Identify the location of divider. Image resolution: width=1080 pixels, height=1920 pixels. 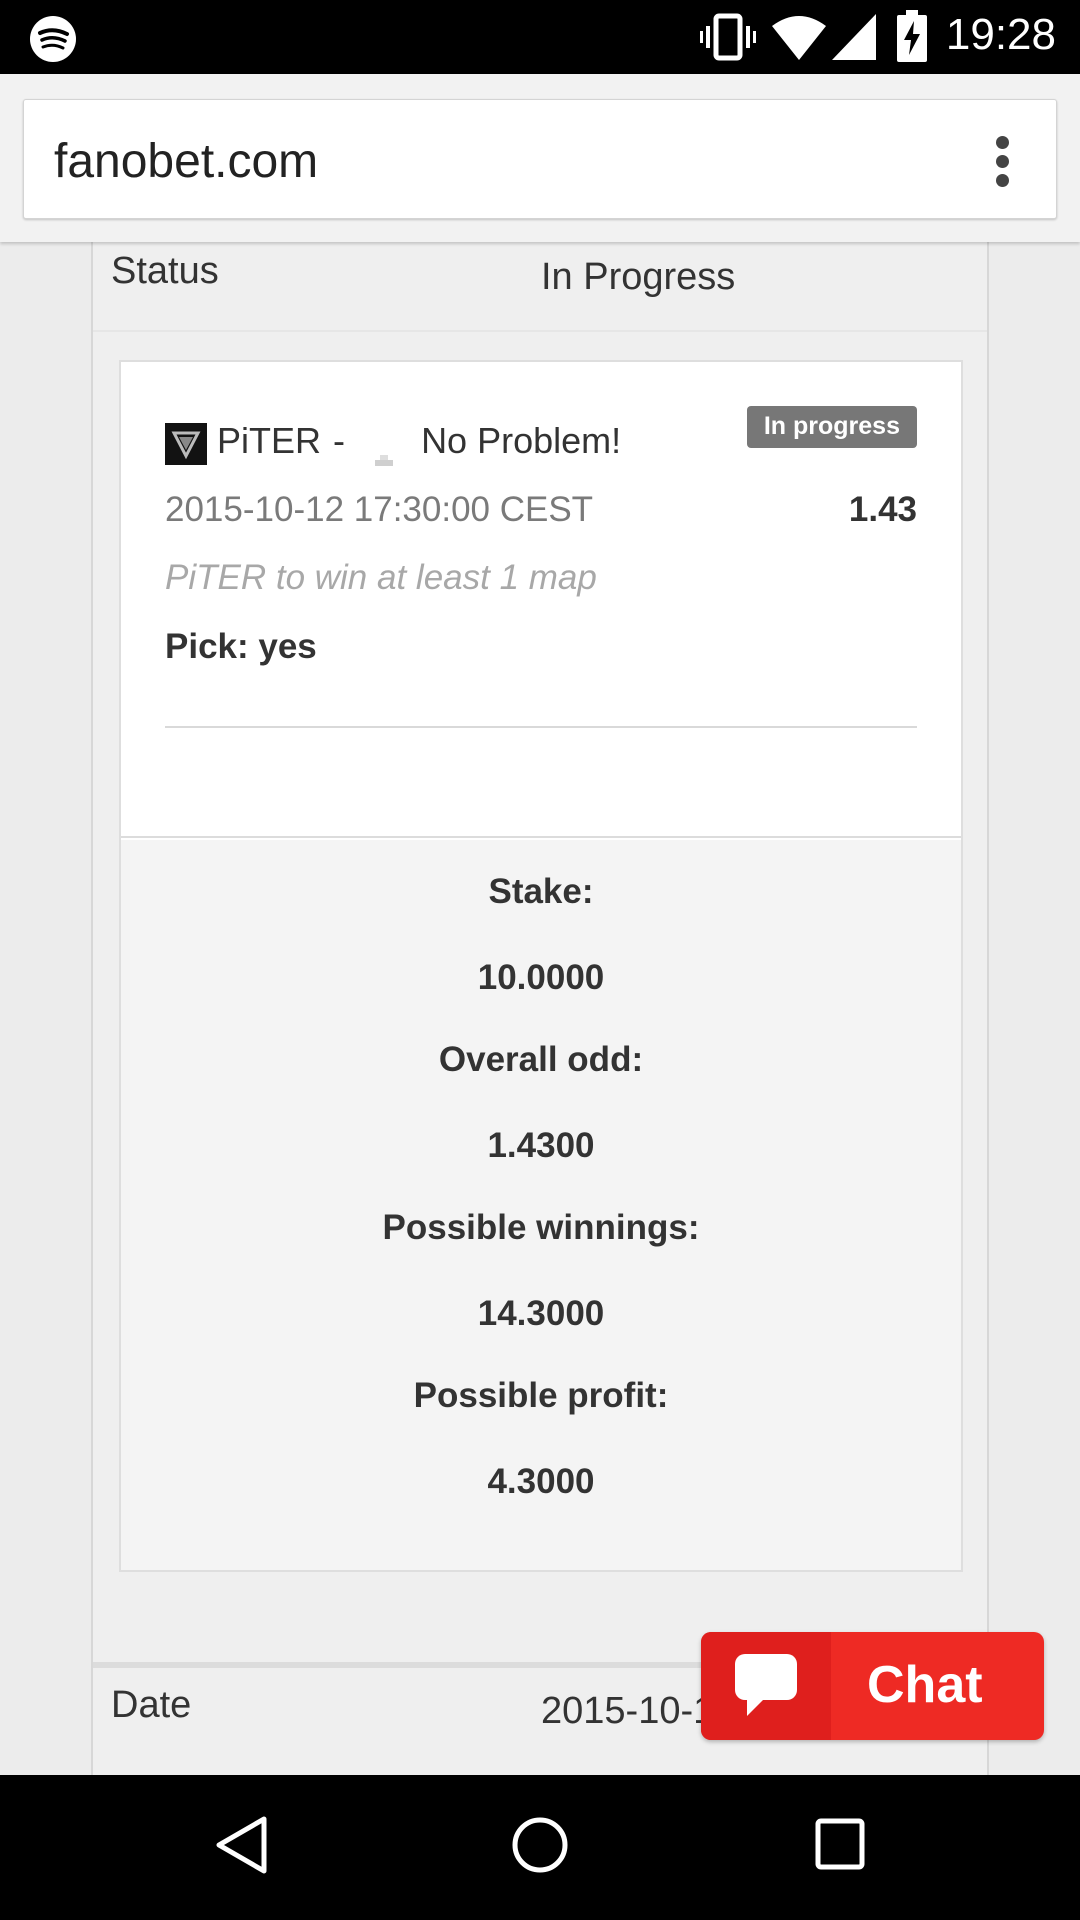
(541, 727).